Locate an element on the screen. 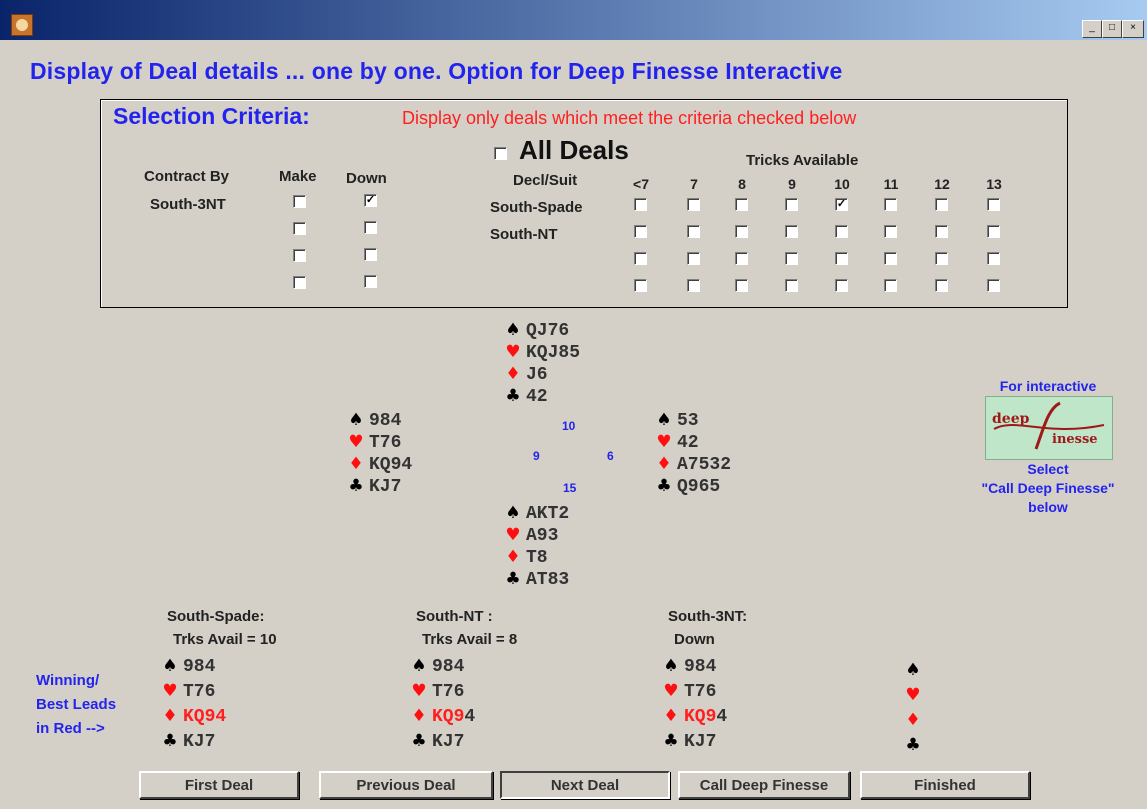 The width and height of the screenshot is (1147, 809). lead-suit-line: ♦ KQ94 is located at coordinates (692, 716).